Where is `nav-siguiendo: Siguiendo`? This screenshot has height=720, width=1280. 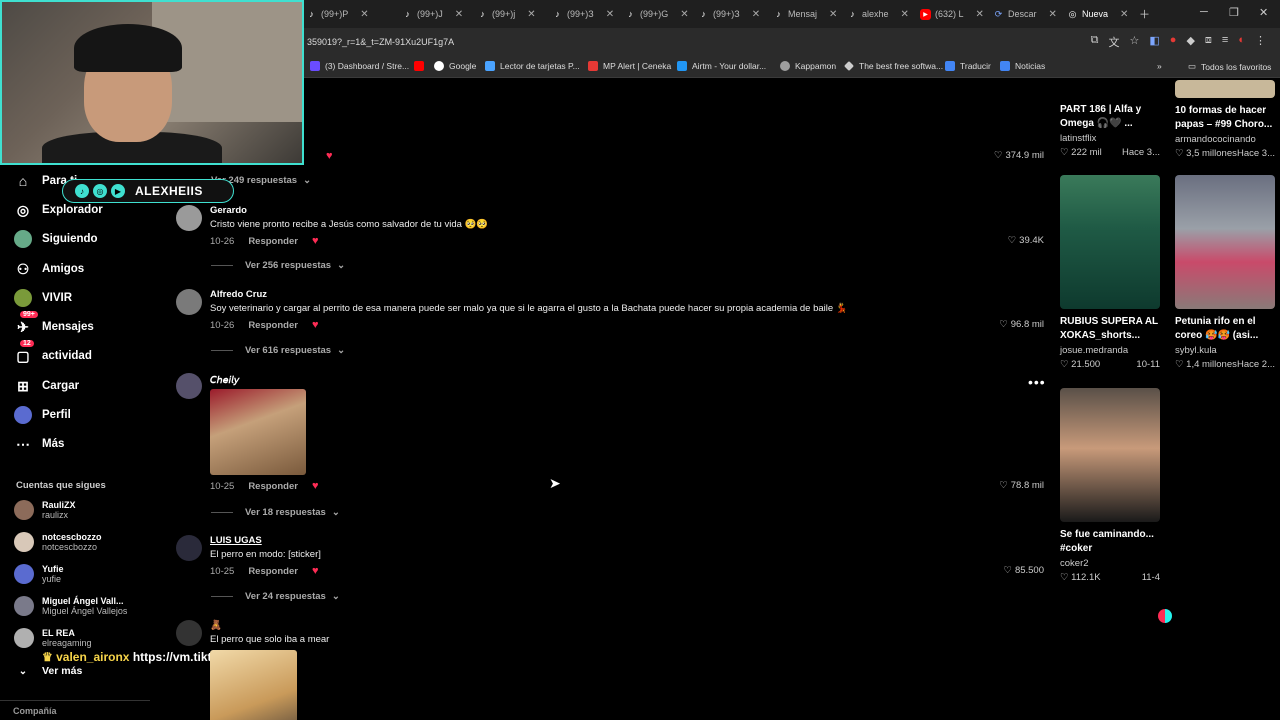
nav-siguiendo: Siguiendo is located at coordinates (56, 239).